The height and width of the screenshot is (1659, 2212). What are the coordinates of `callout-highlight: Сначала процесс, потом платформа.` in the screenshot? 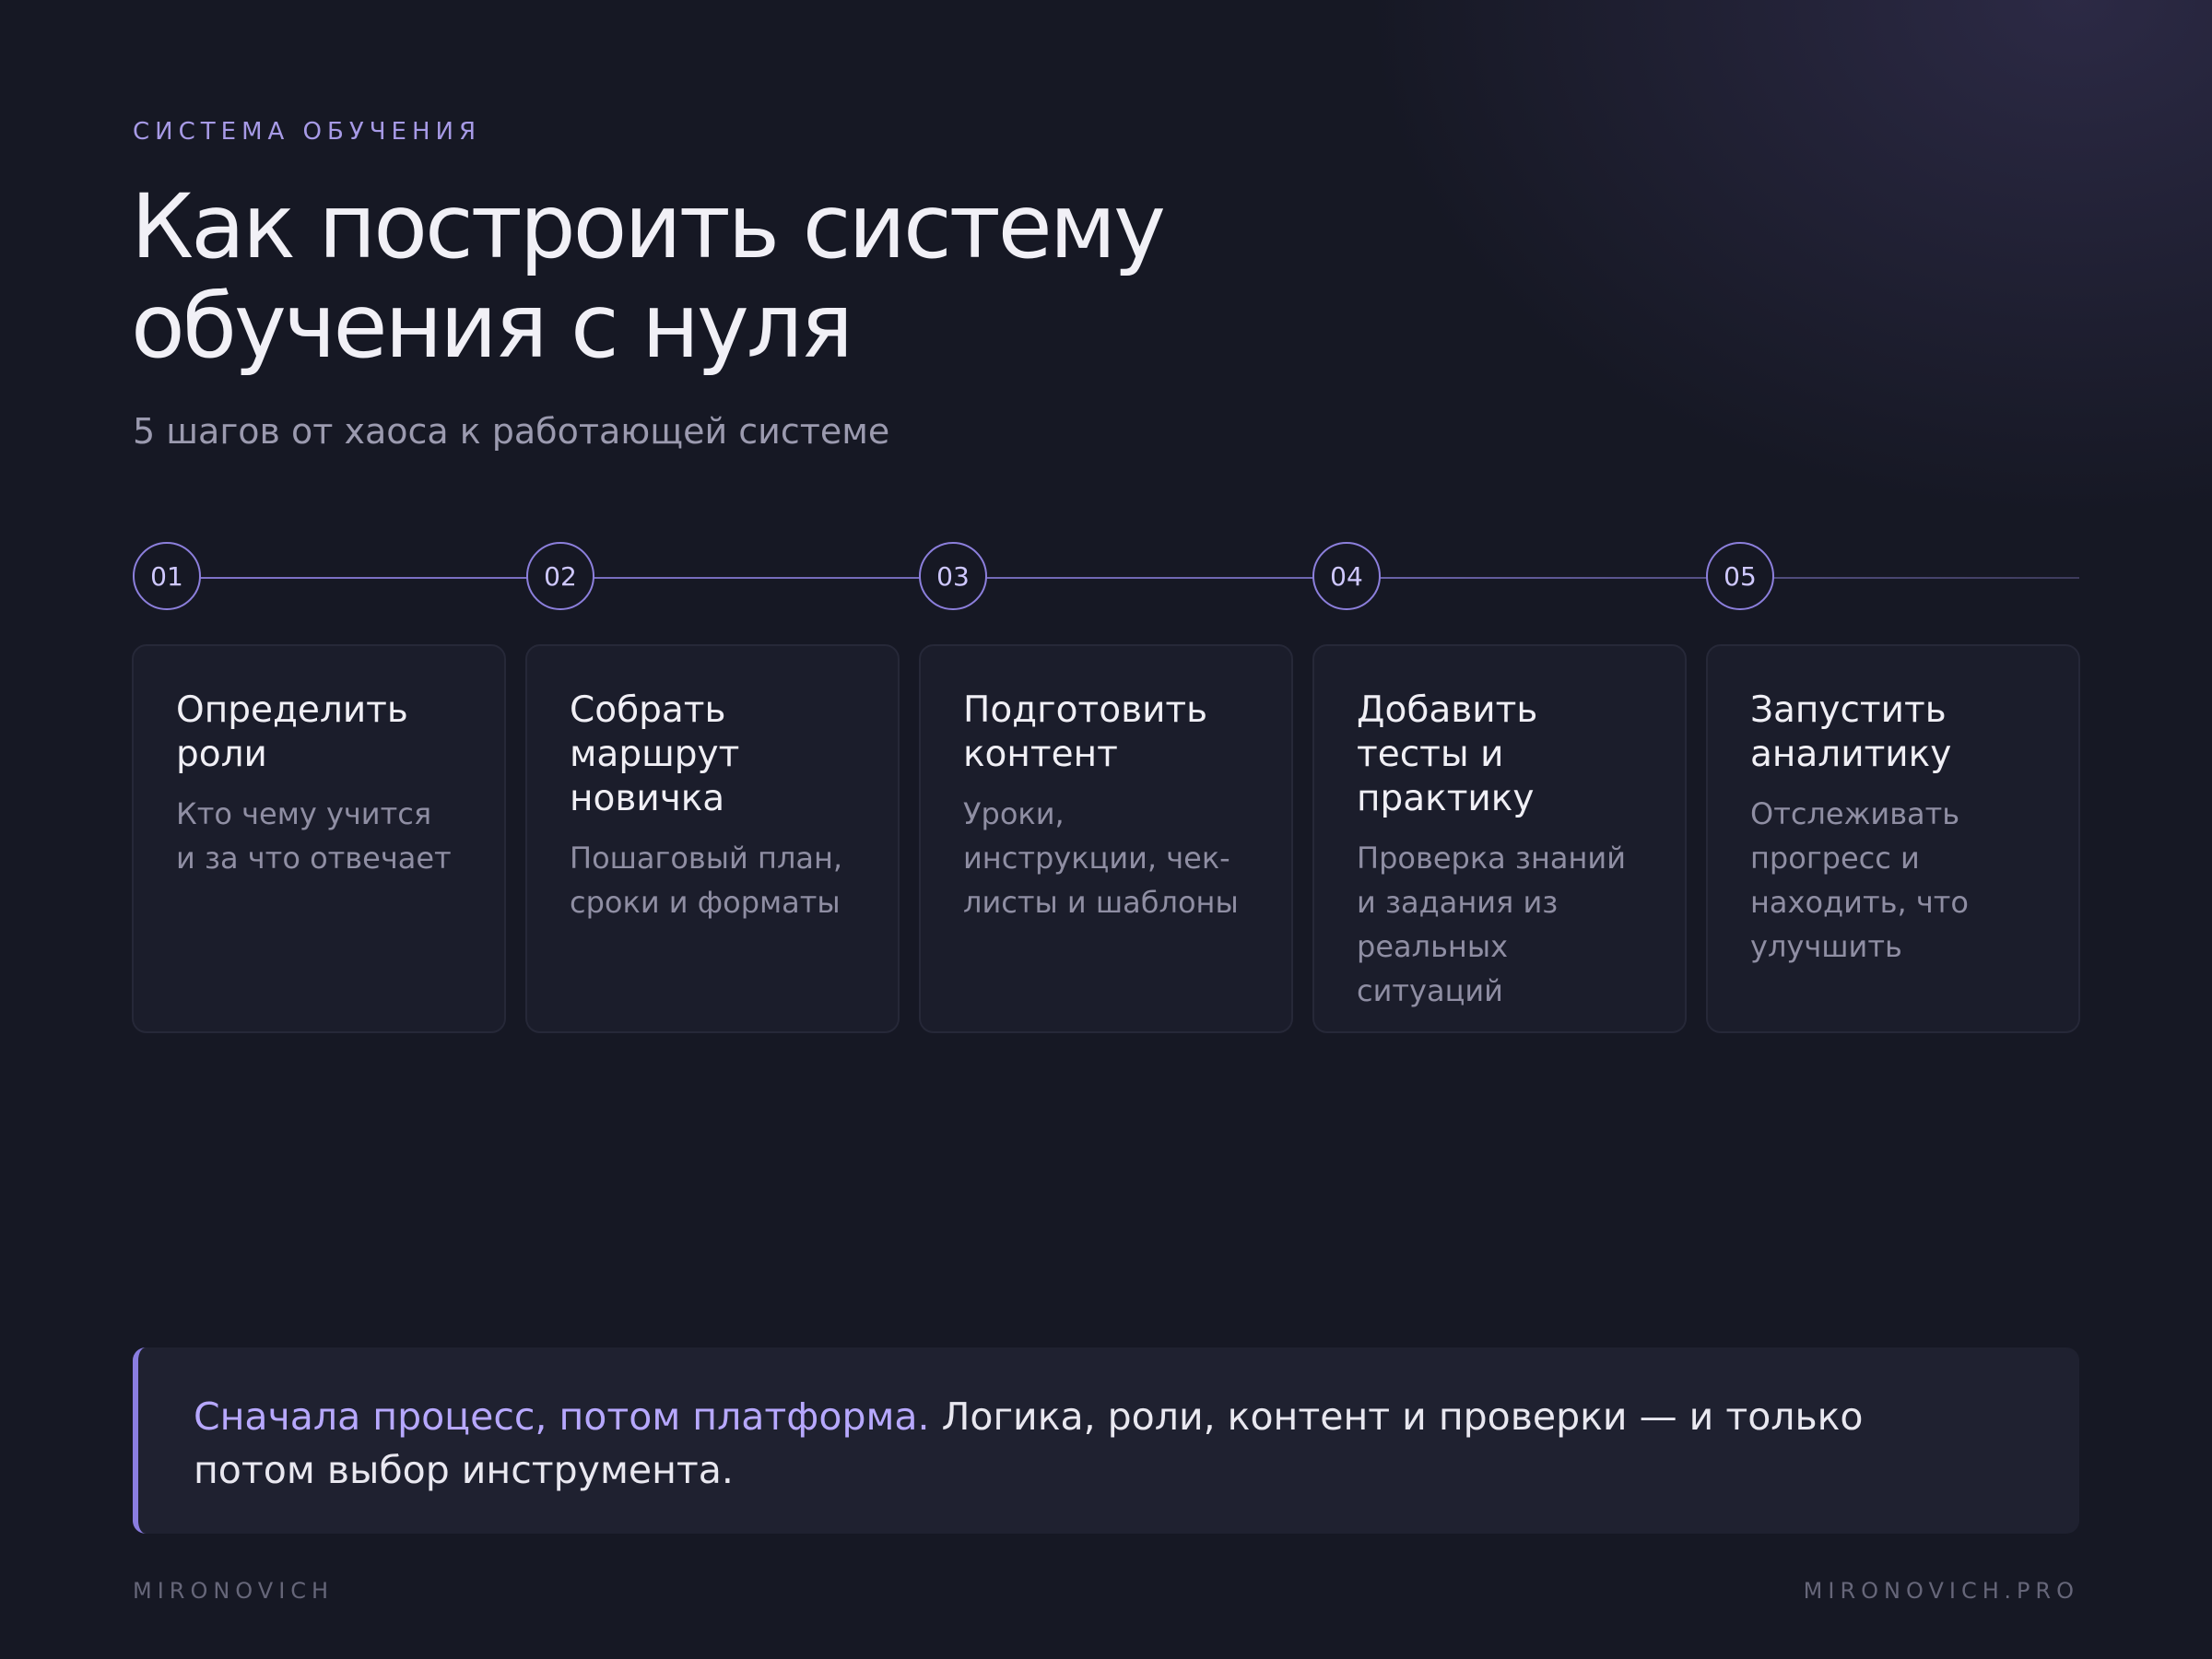 It's located at (562, 1416).